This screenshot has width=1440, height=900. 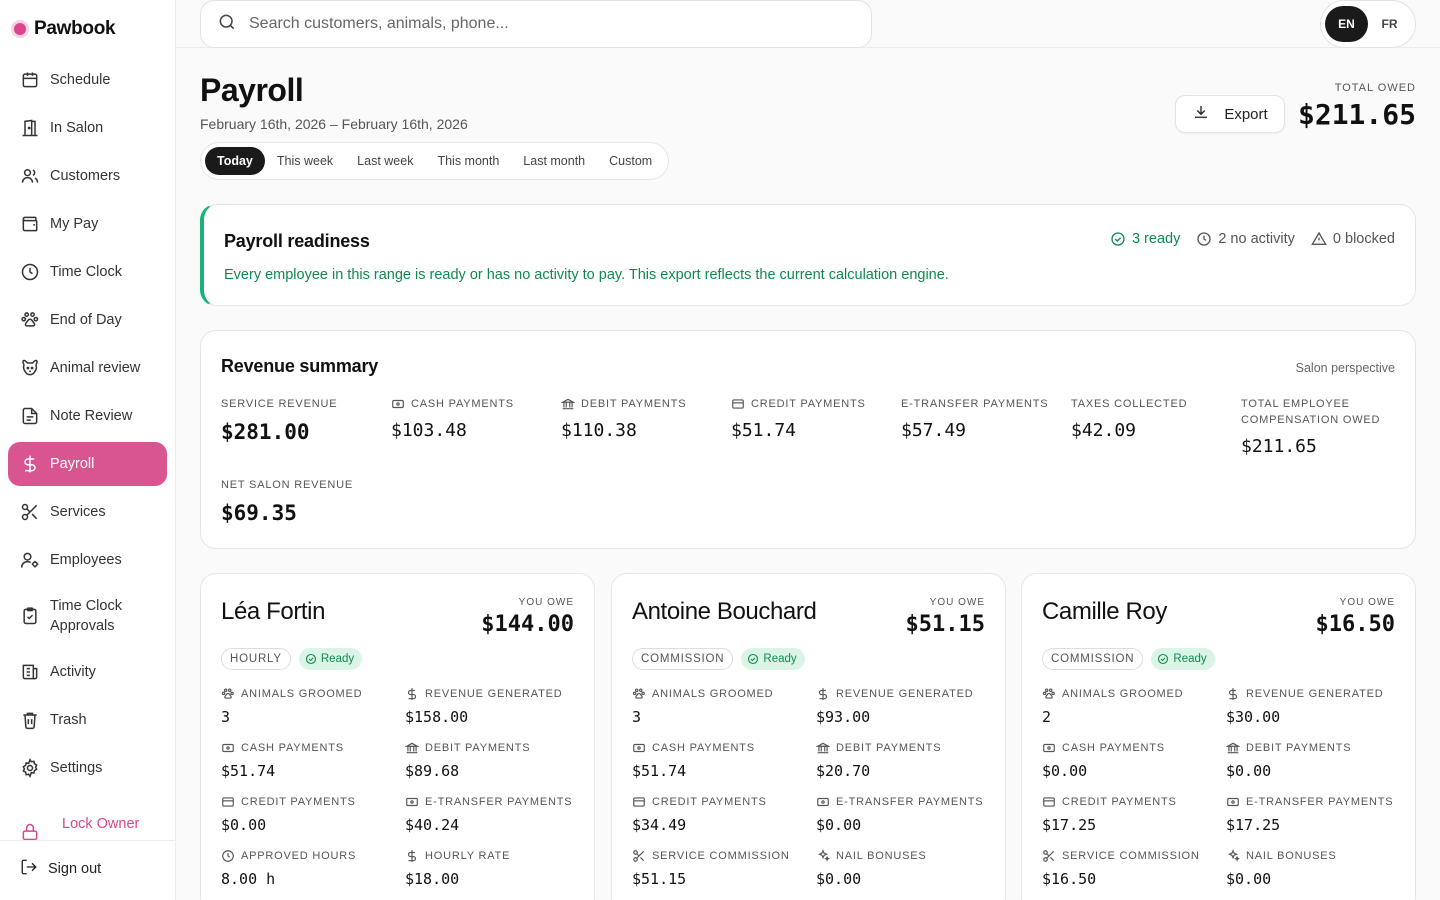 What do you see at coordinates (287, 502) in the screenshot?
I see `metric-net-salon-revenue: NET SALON REVENUE $69.35` at bounding box center [287, 502].